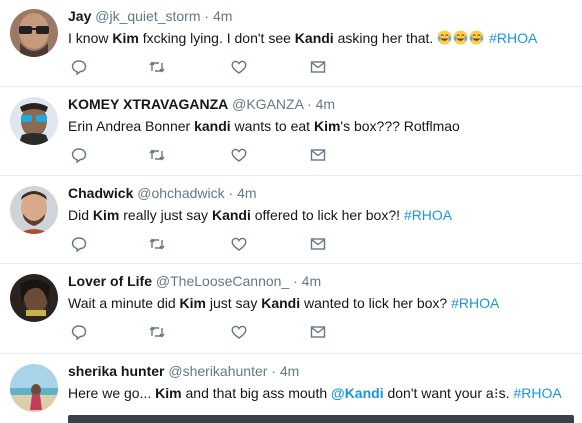 The height and width of the screenshot is (423, 582). What do you see at coordinates (233, 303) in the screenshot?
I see `text-part: just say` at bounding box center [233, 303].